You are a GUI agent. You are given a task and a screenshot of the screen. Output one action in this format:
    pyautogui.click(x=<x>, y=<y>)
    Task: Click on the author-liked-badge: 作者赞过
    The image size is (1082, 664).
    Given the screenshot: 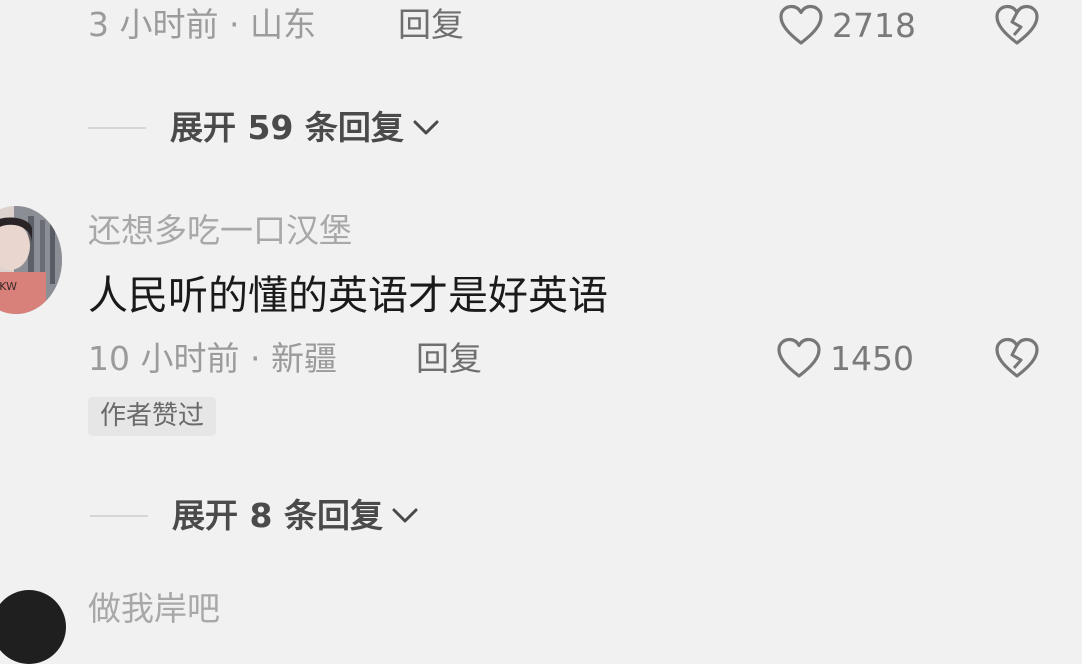 What is the action you would take?
    pyautogui.click(x=152, y=416)
    